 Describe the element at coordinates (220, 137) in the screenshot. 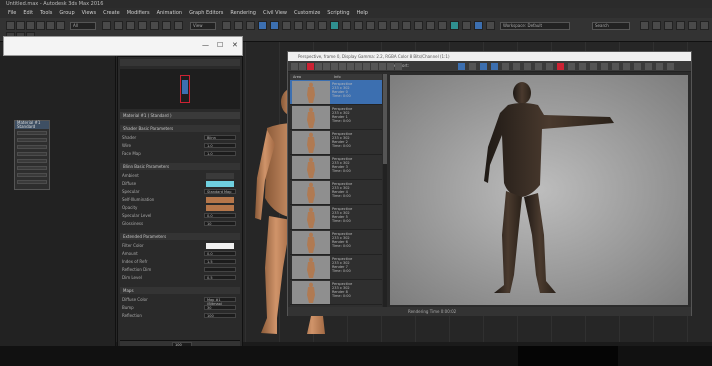

I see `property-field: Blinn` at that location.